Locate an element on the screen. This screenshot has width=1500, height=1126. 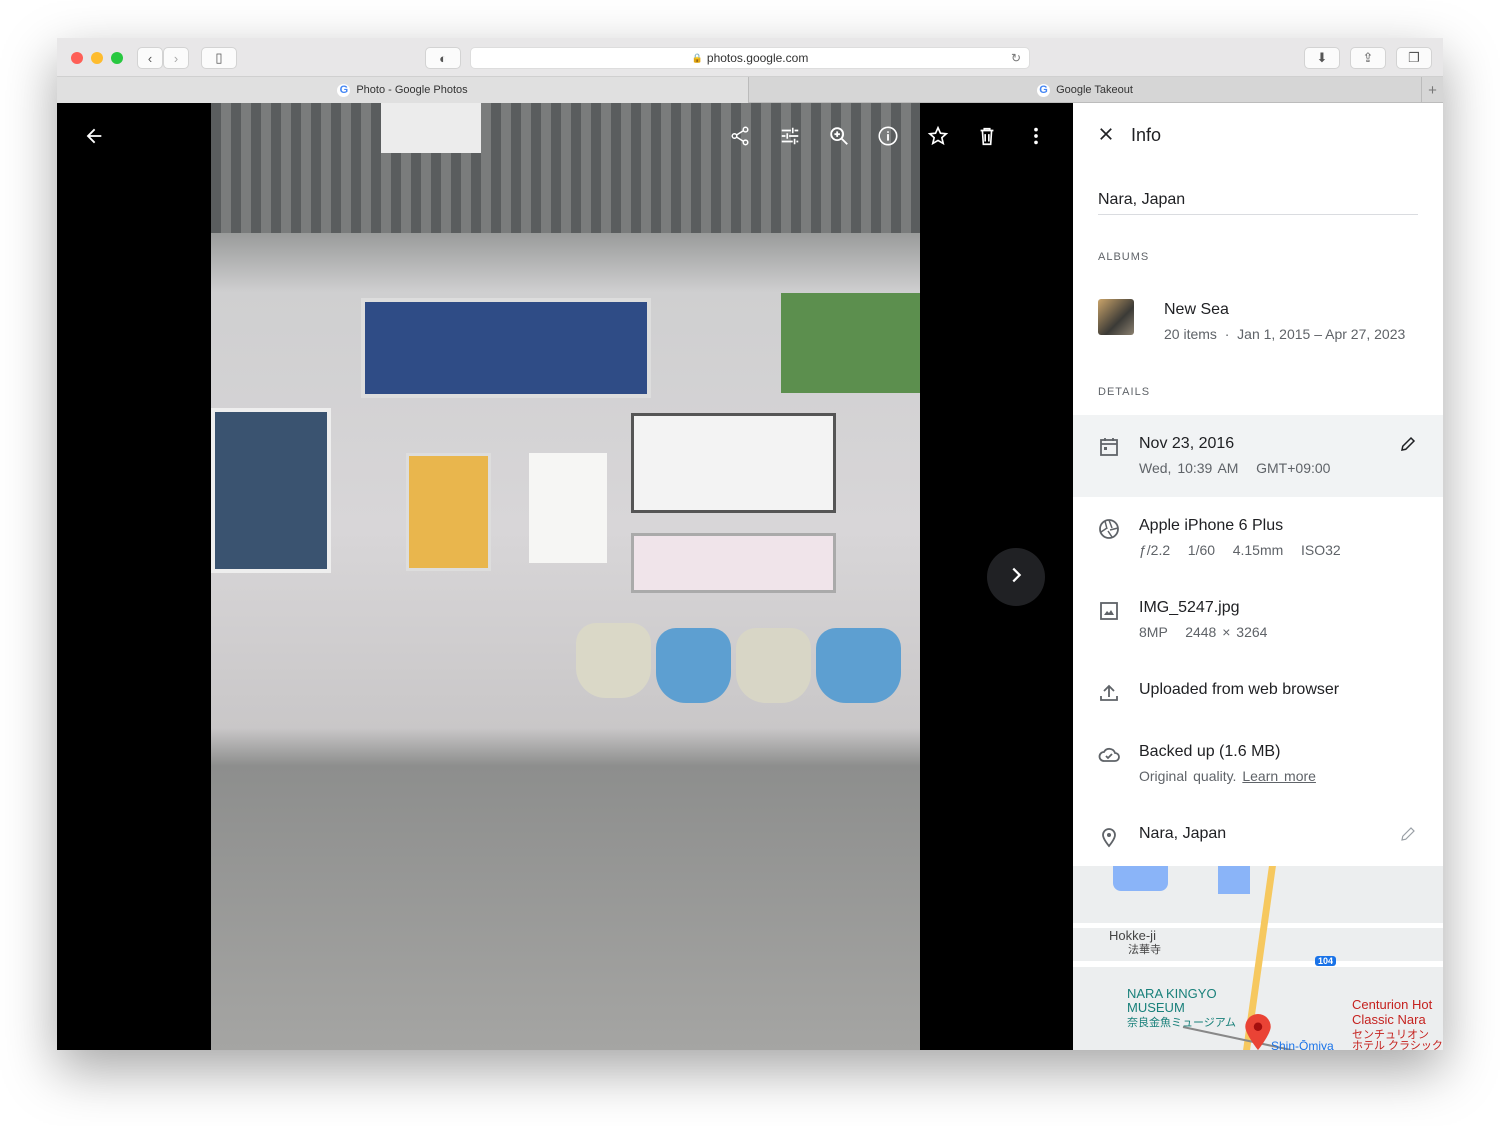
map-label: Shin-Ōmiya is located at coordinates (1302, 1044).